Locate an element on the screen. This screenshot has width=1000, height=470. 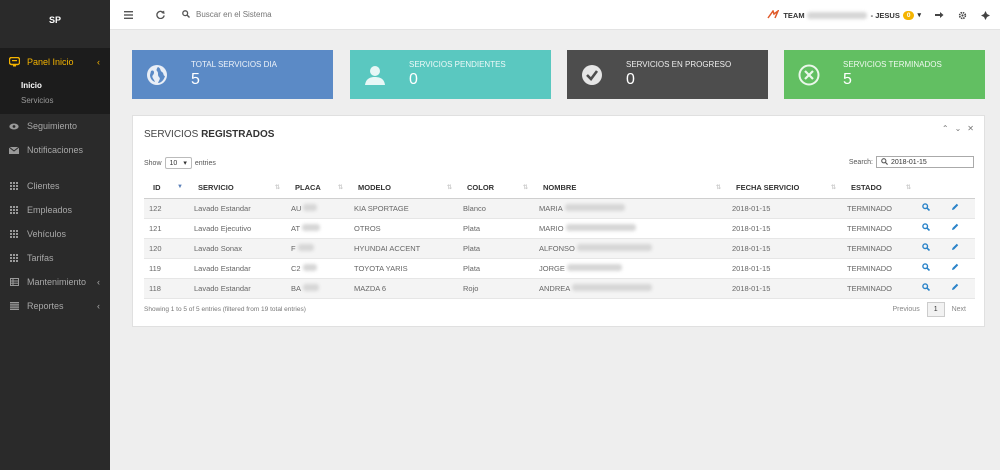
close-circle-icon is located at coordinates (809, 75).